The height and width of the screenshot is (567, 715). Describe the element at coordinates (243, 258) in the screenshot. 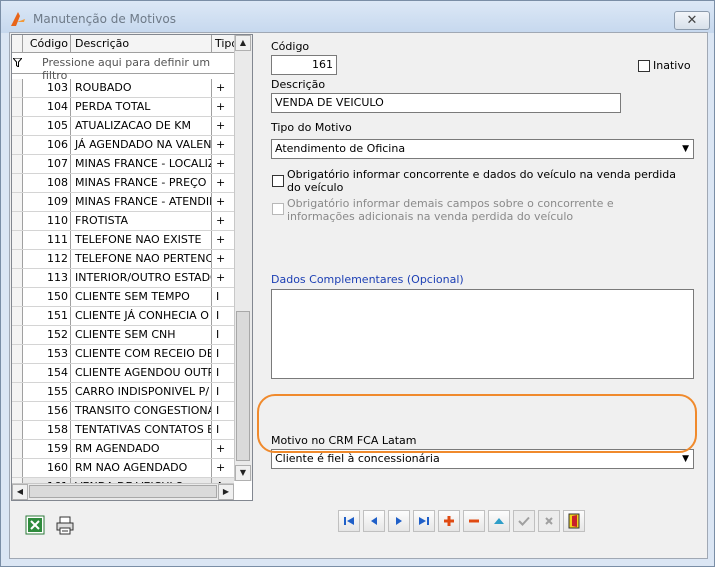

I see `grid-vertical-scrollbar: ▲ ▼` at that location.